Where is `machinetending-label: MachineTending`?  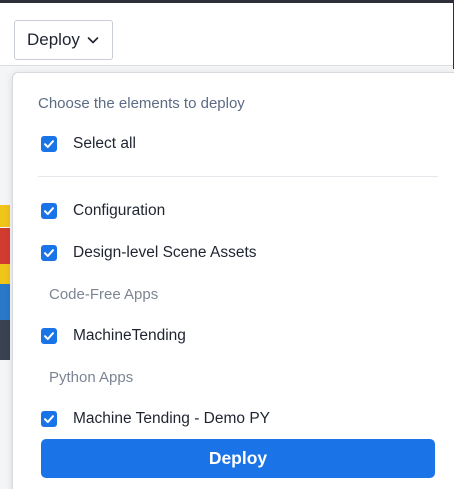 machinetending-label: MachineTending is located at coordinates (129, 335).